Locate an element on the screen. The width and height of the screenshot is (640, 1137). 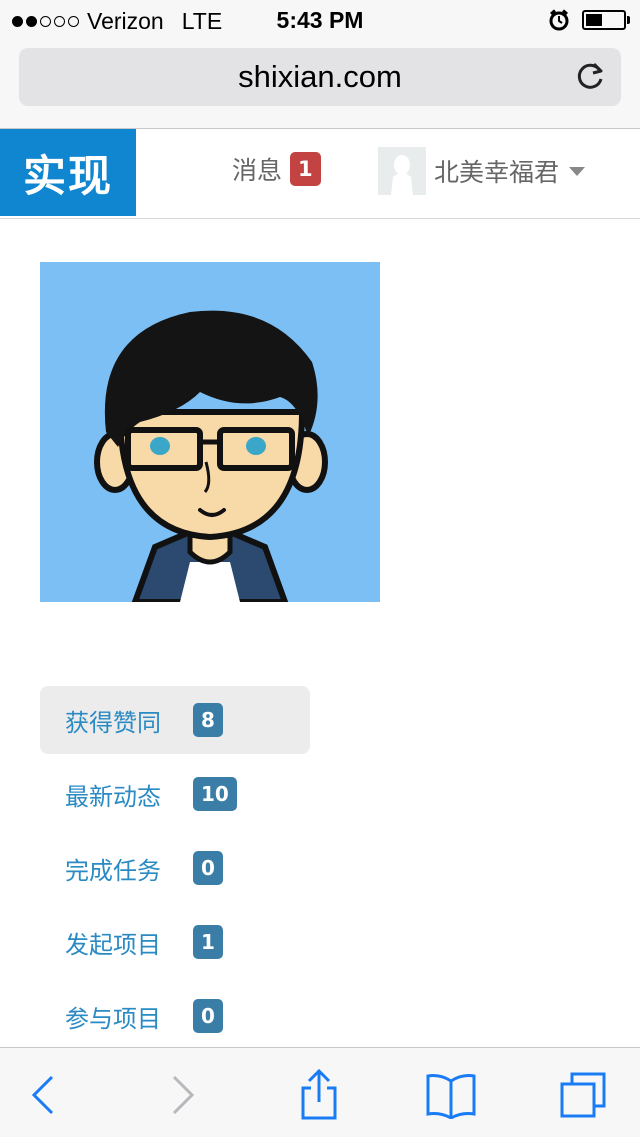
stat-item-activity: 最新动态 10 is located at coordinates (175, 794).